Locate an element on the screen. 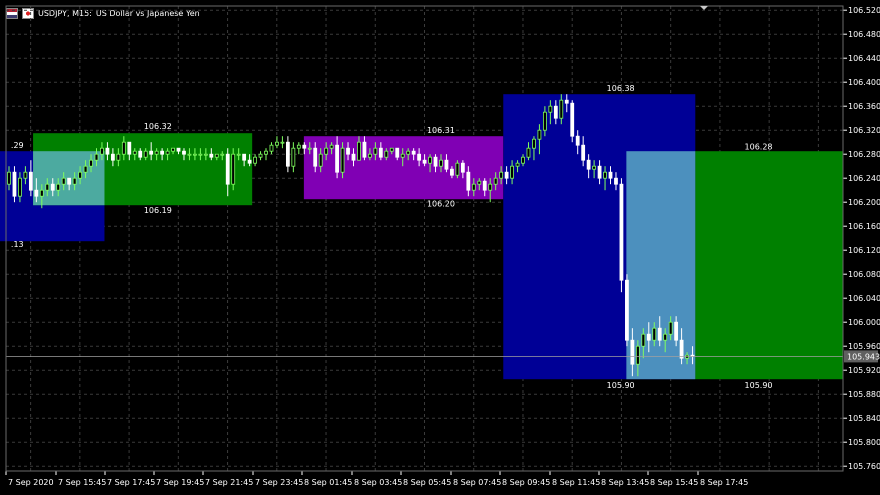 The width and height of the screenshot is (880, 495). zone-price-label: 105.90 is located at coordinates (621, 385).